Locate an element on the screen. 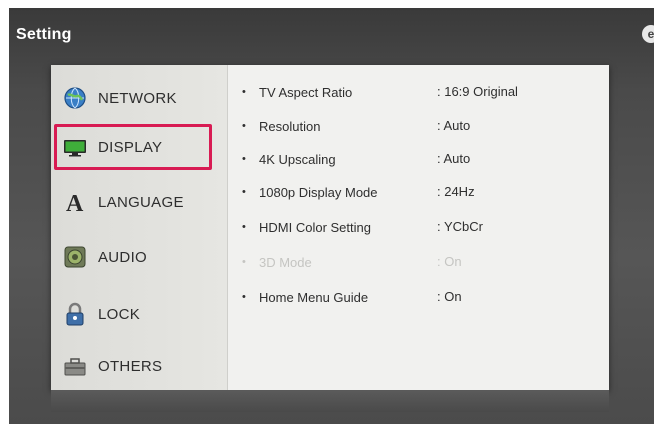  menu-item-label: LANGUAGE is located at coordinates (141, 202).